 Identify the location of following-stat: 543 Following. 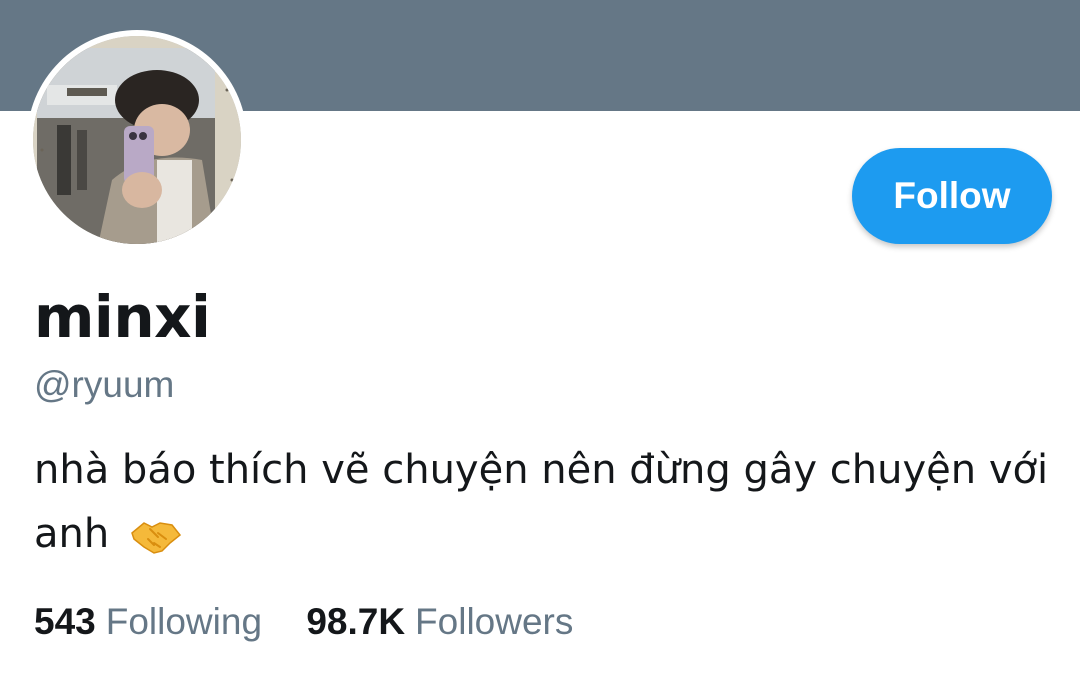
(148, 621).